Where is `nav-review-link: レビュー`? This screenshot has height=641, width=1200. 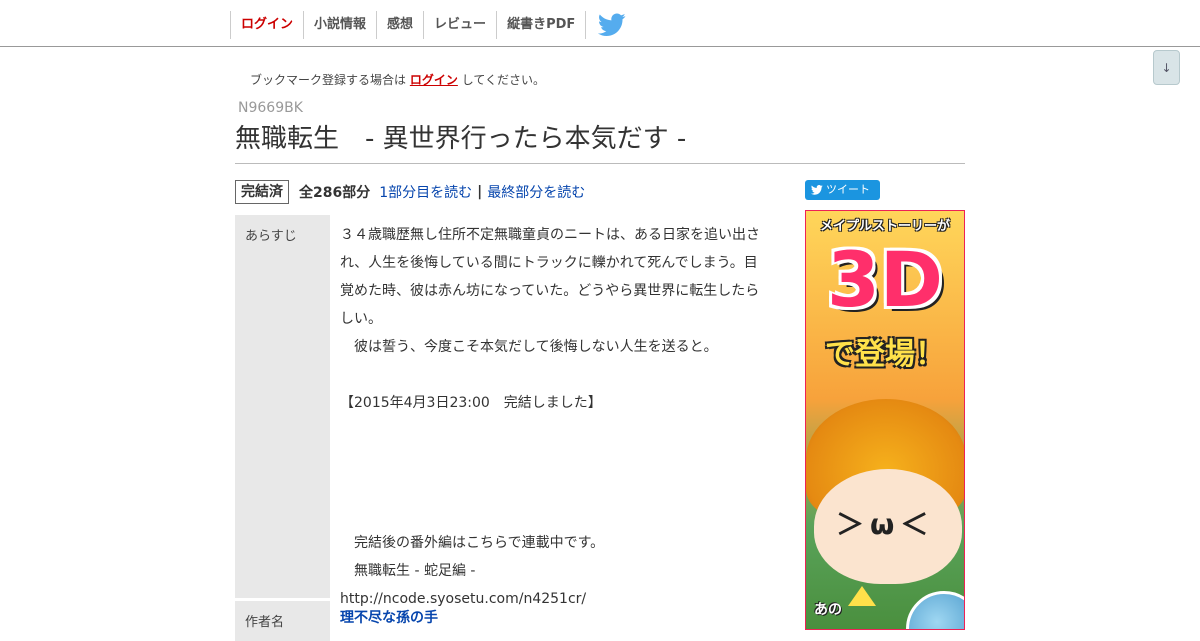 nav-review-link: レビュー is located at coordinates (459, 25).